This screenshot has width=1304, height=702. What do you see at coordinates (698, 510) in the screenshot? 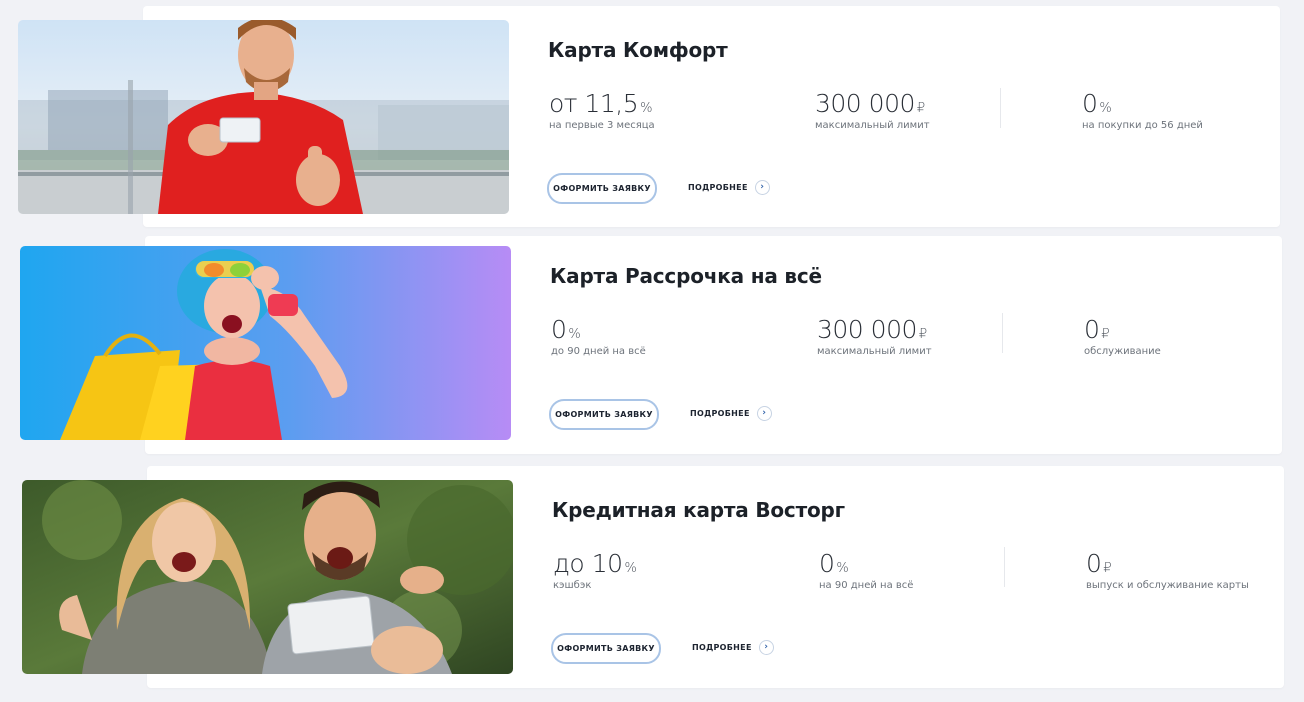
I see `card-title: Кредитная карта Восторг` at bounding box center [698, 510].